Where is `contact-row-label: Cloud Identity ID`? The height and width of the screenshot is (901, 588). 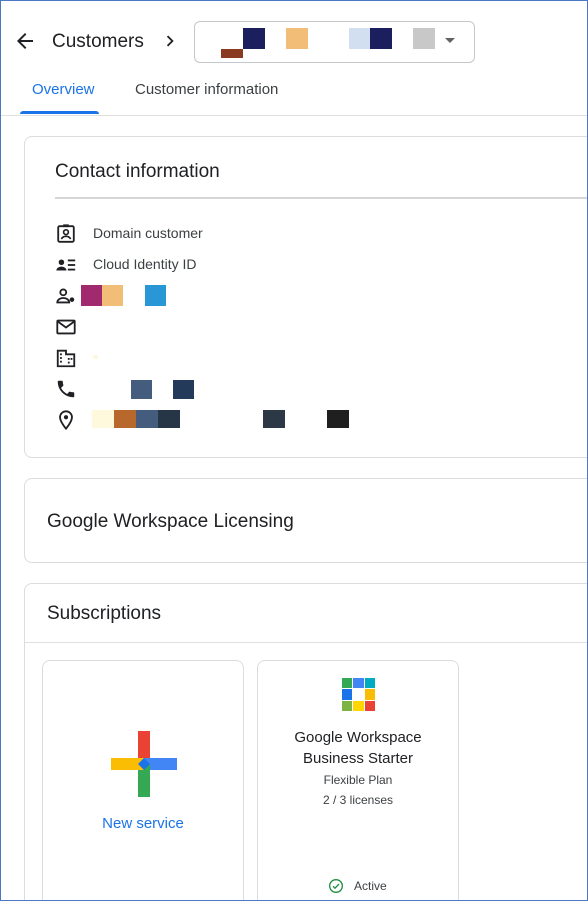
contact-row-label: Cloud Identity ID is located at coordinates (145, 264).